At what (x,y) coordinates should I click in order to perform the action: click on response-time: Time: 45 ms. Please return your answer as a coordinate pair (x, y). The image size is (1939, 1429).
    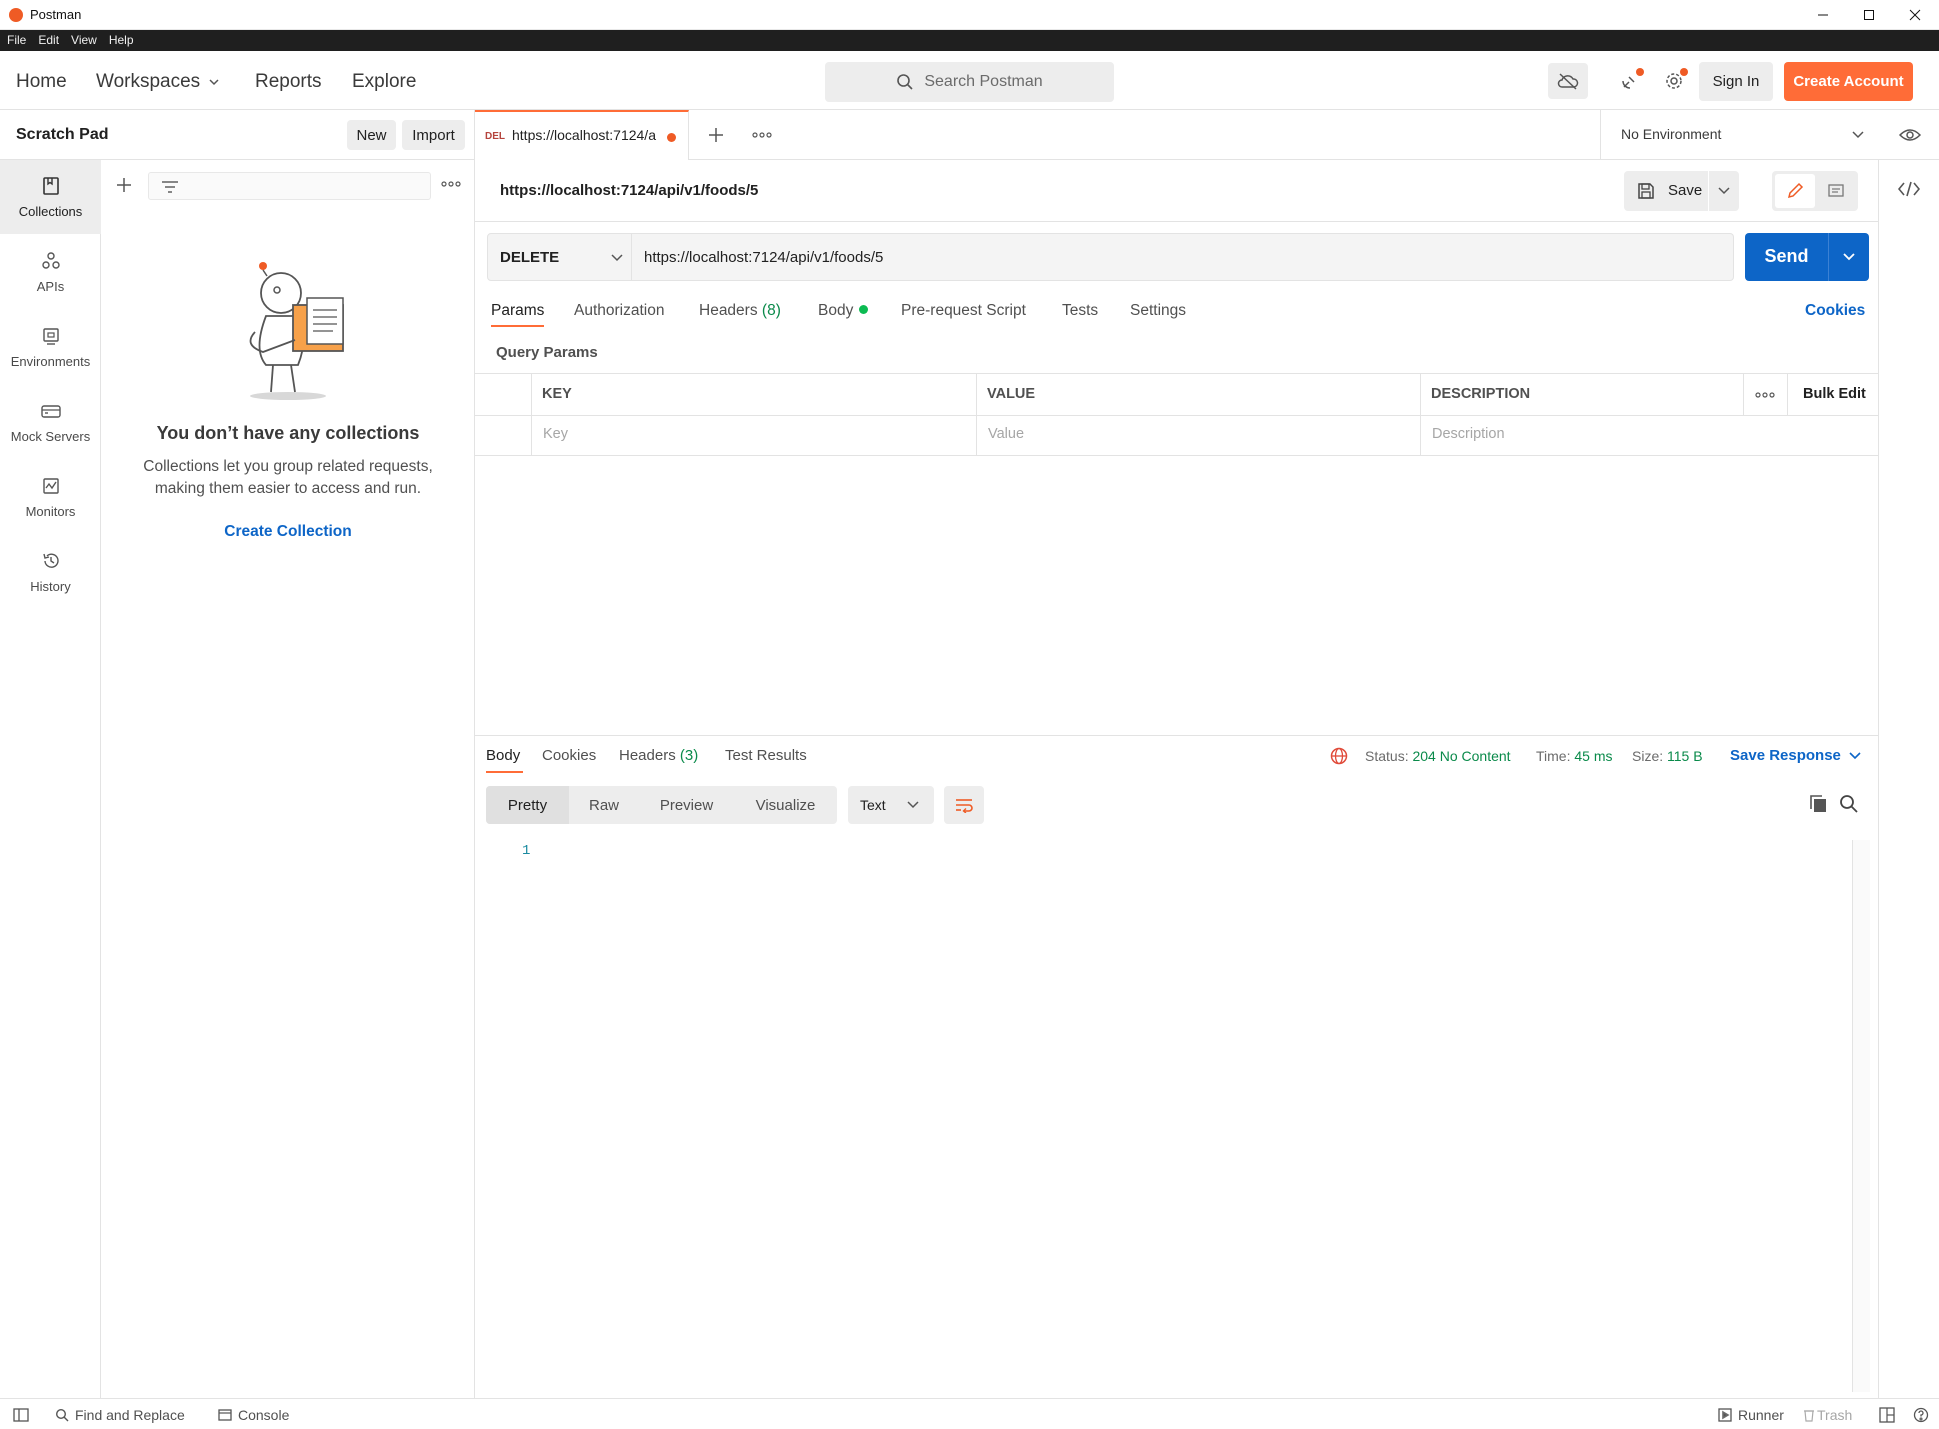
    Looking at the image, I should click on (1574, 756).